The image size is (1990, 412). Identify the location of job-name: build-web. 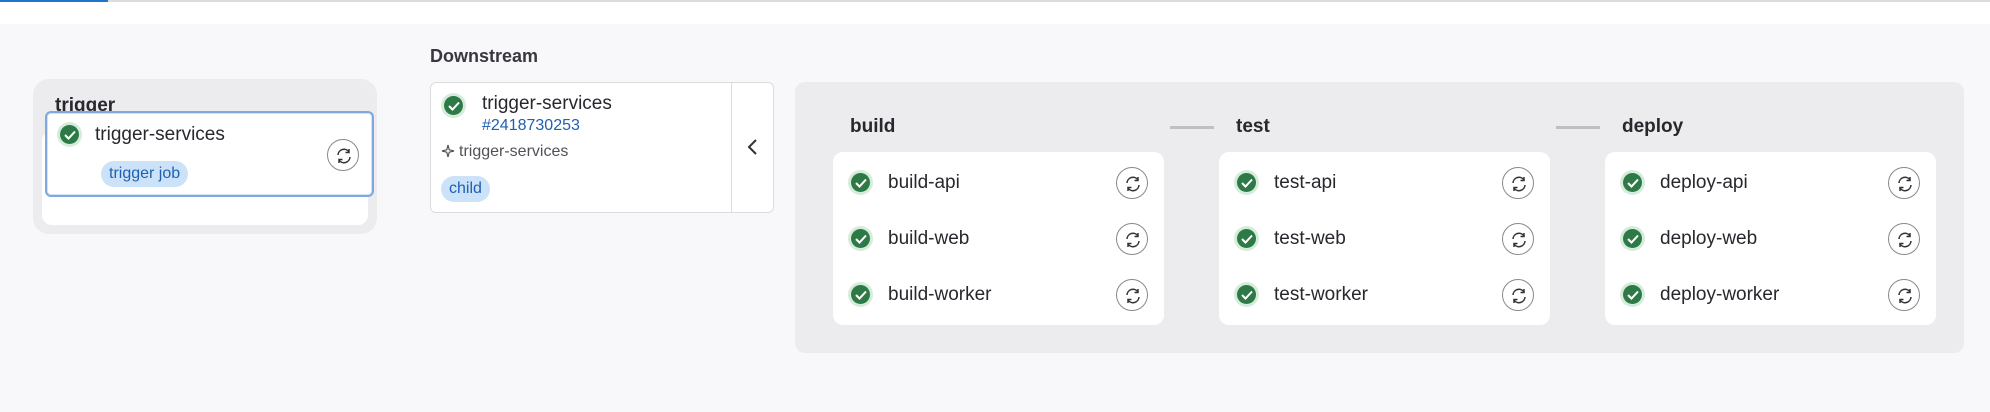
(929, 238).